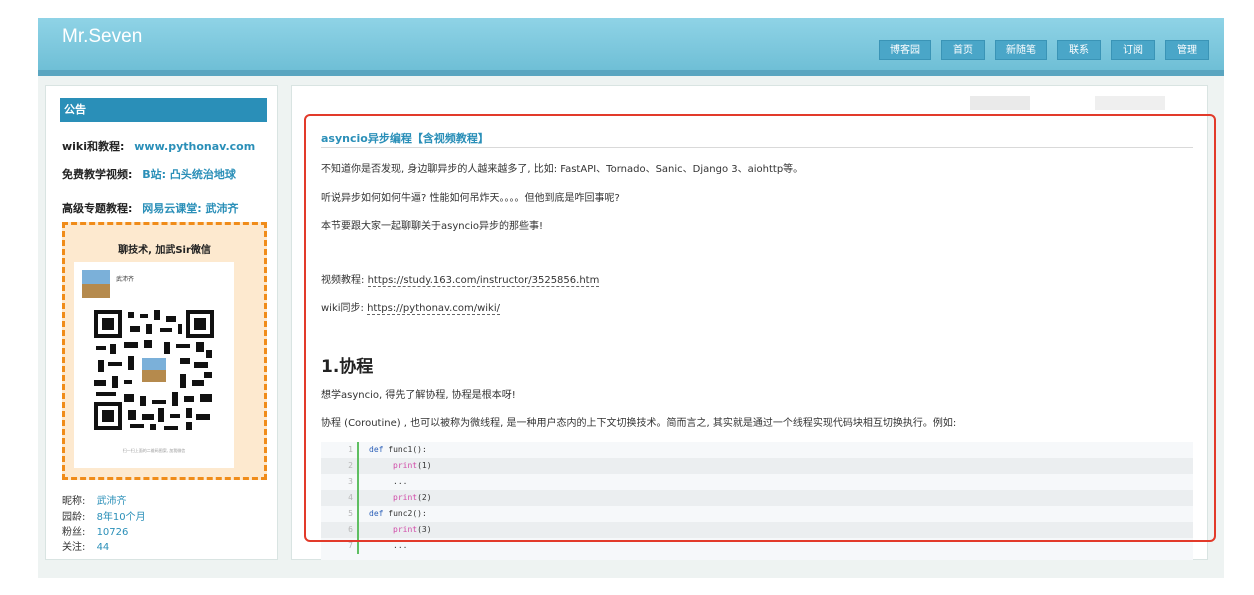 This screenshot has width=1254, height=595. Describe the element at coordinates (94, 499) in the screenshot. I see `profile-nickname: 昵称: 武沛齐` at that location.